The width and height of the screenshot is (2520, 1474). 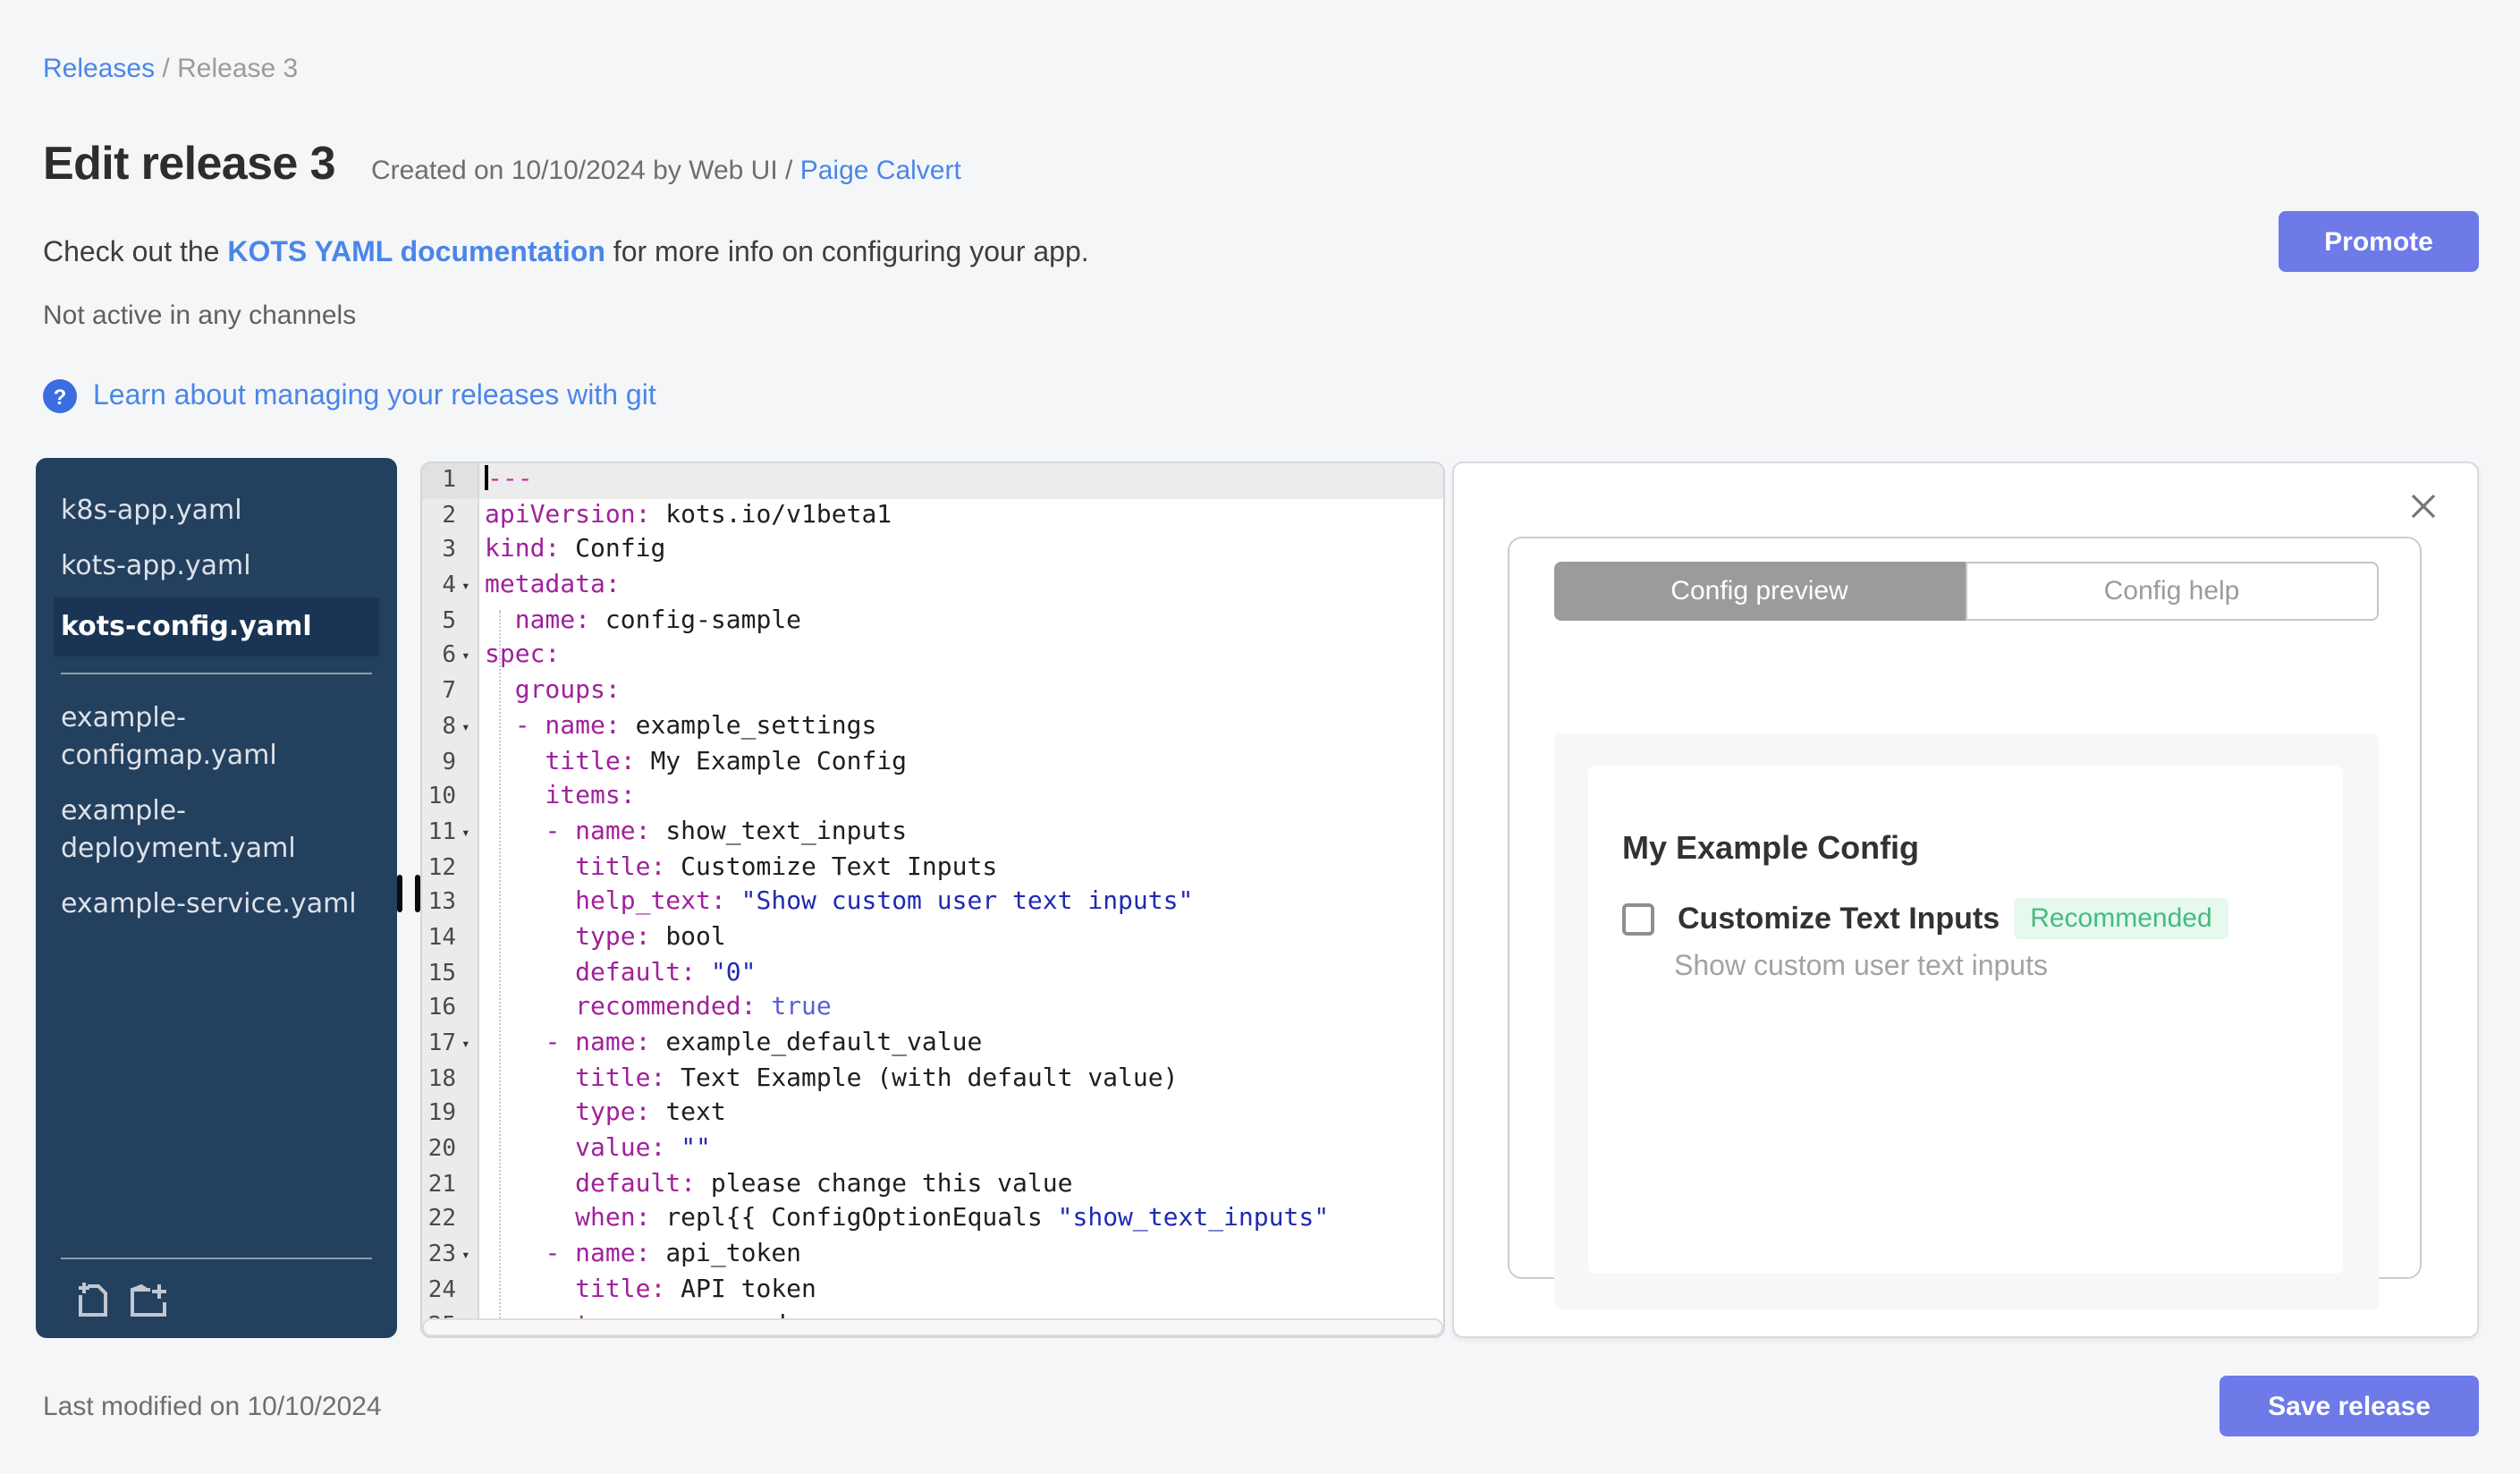 I want to click on indent-guide, so click(x=500, y=973).